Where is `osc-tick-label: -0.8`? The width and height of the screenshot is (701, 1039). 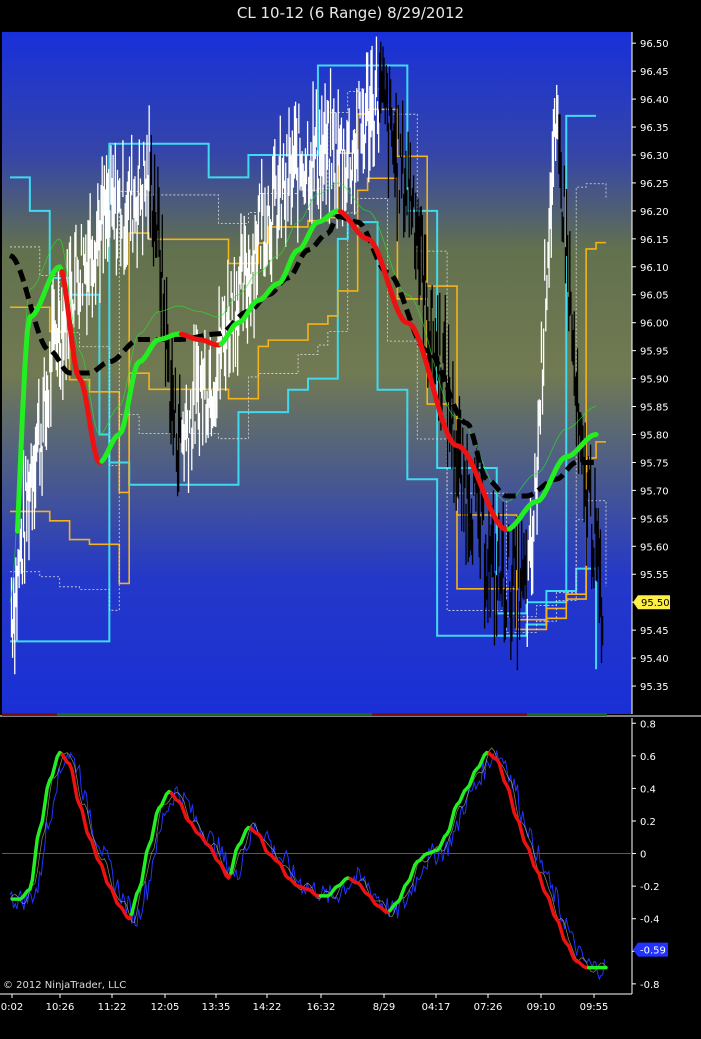 osc-tick-label: -0.8 is located at coordinates (650, 985).